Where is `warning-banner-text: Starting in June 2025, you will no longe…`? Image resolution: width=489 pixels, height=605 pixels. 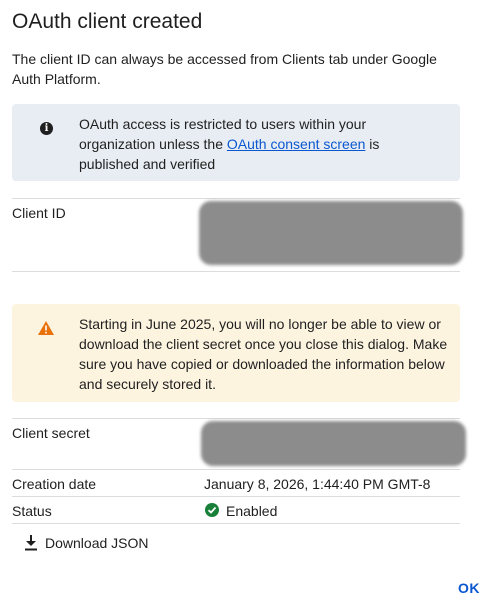 warning-banner-text: Starting in June 2025, you will no longe… is located at coordinates (263, 354).